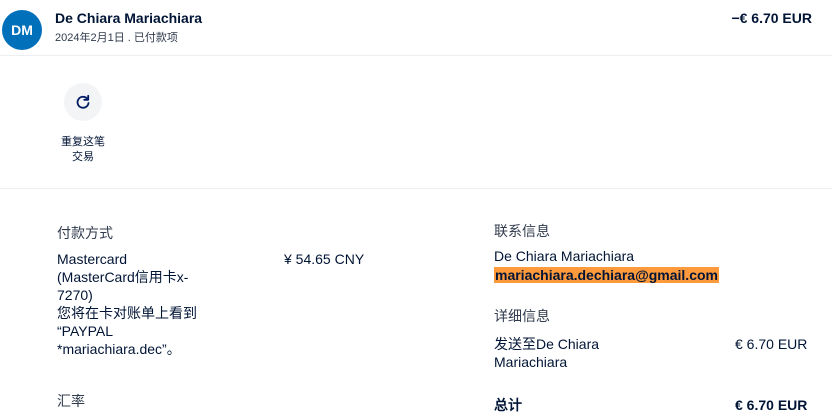  What do you see at coordinates (508, 405) in the screenshot?
I see `total-label: 总计` at bounding box center [508, 405].